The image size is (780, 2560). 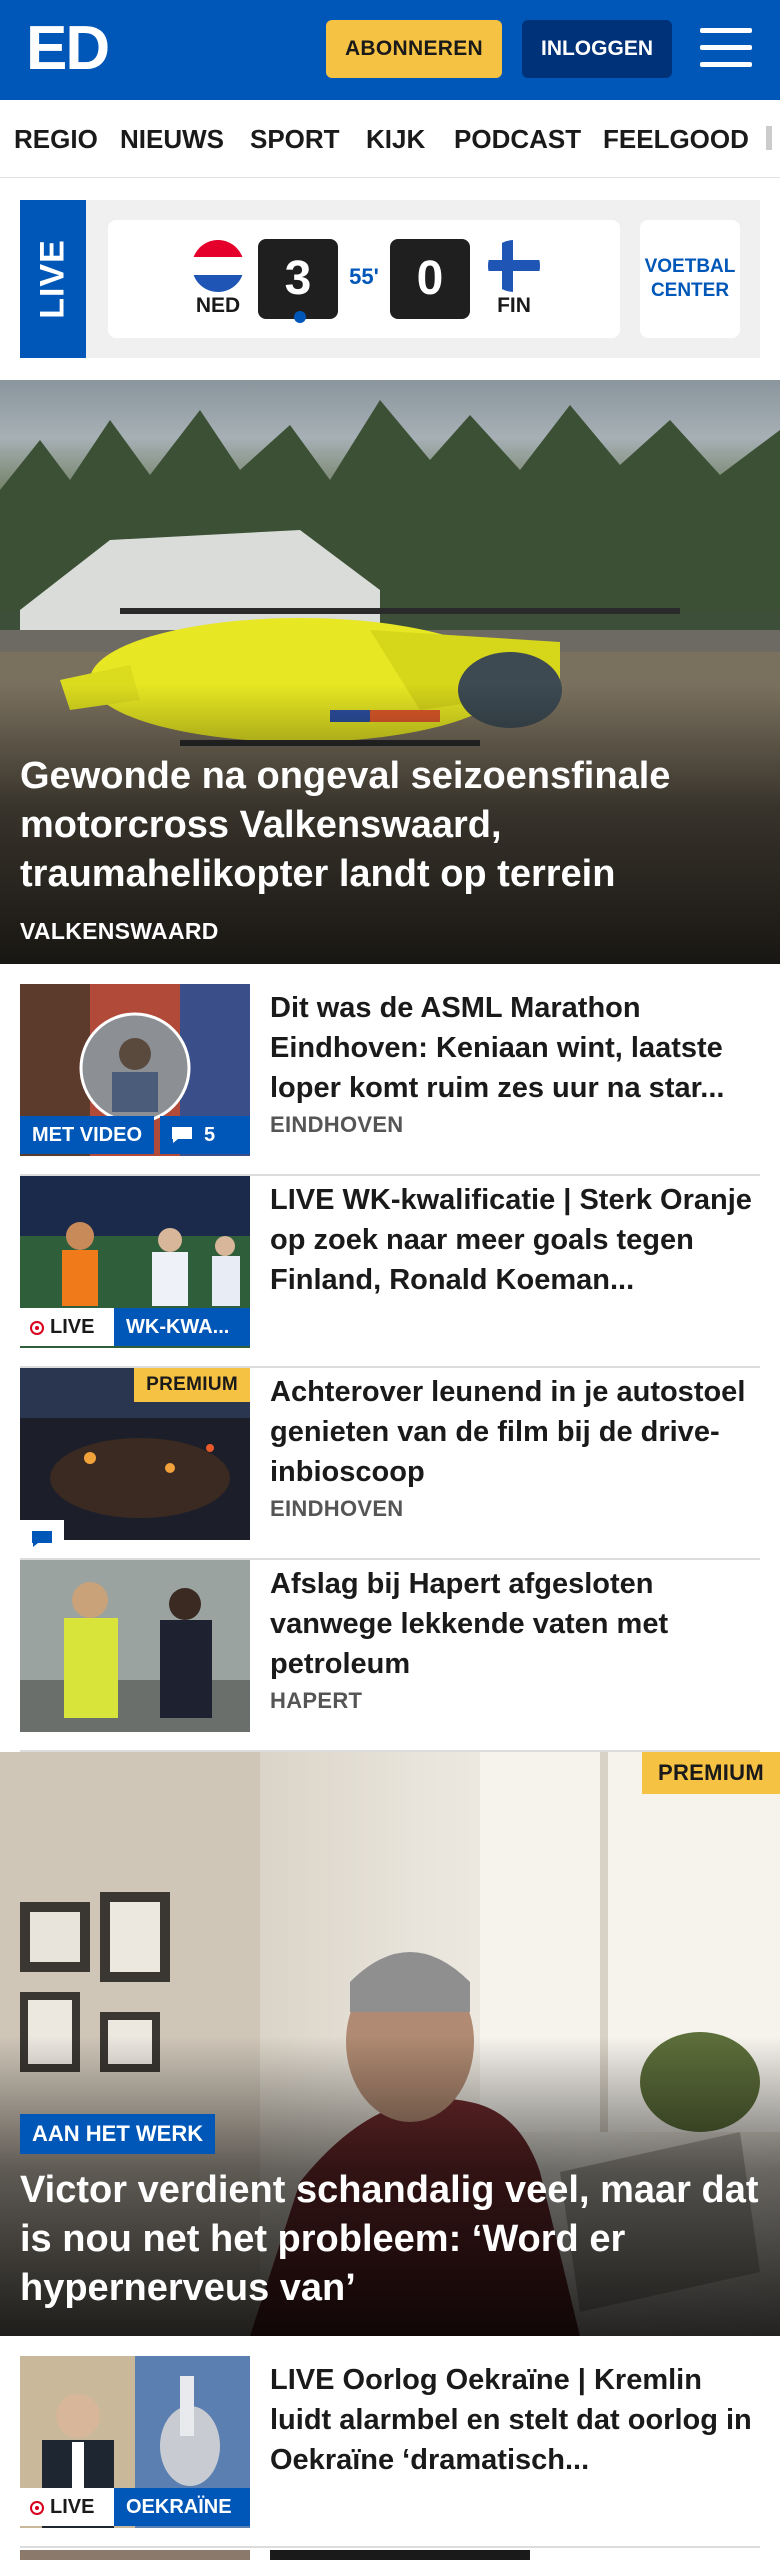 I want to click on article-thumbnail, so click(x=135, y=1646).